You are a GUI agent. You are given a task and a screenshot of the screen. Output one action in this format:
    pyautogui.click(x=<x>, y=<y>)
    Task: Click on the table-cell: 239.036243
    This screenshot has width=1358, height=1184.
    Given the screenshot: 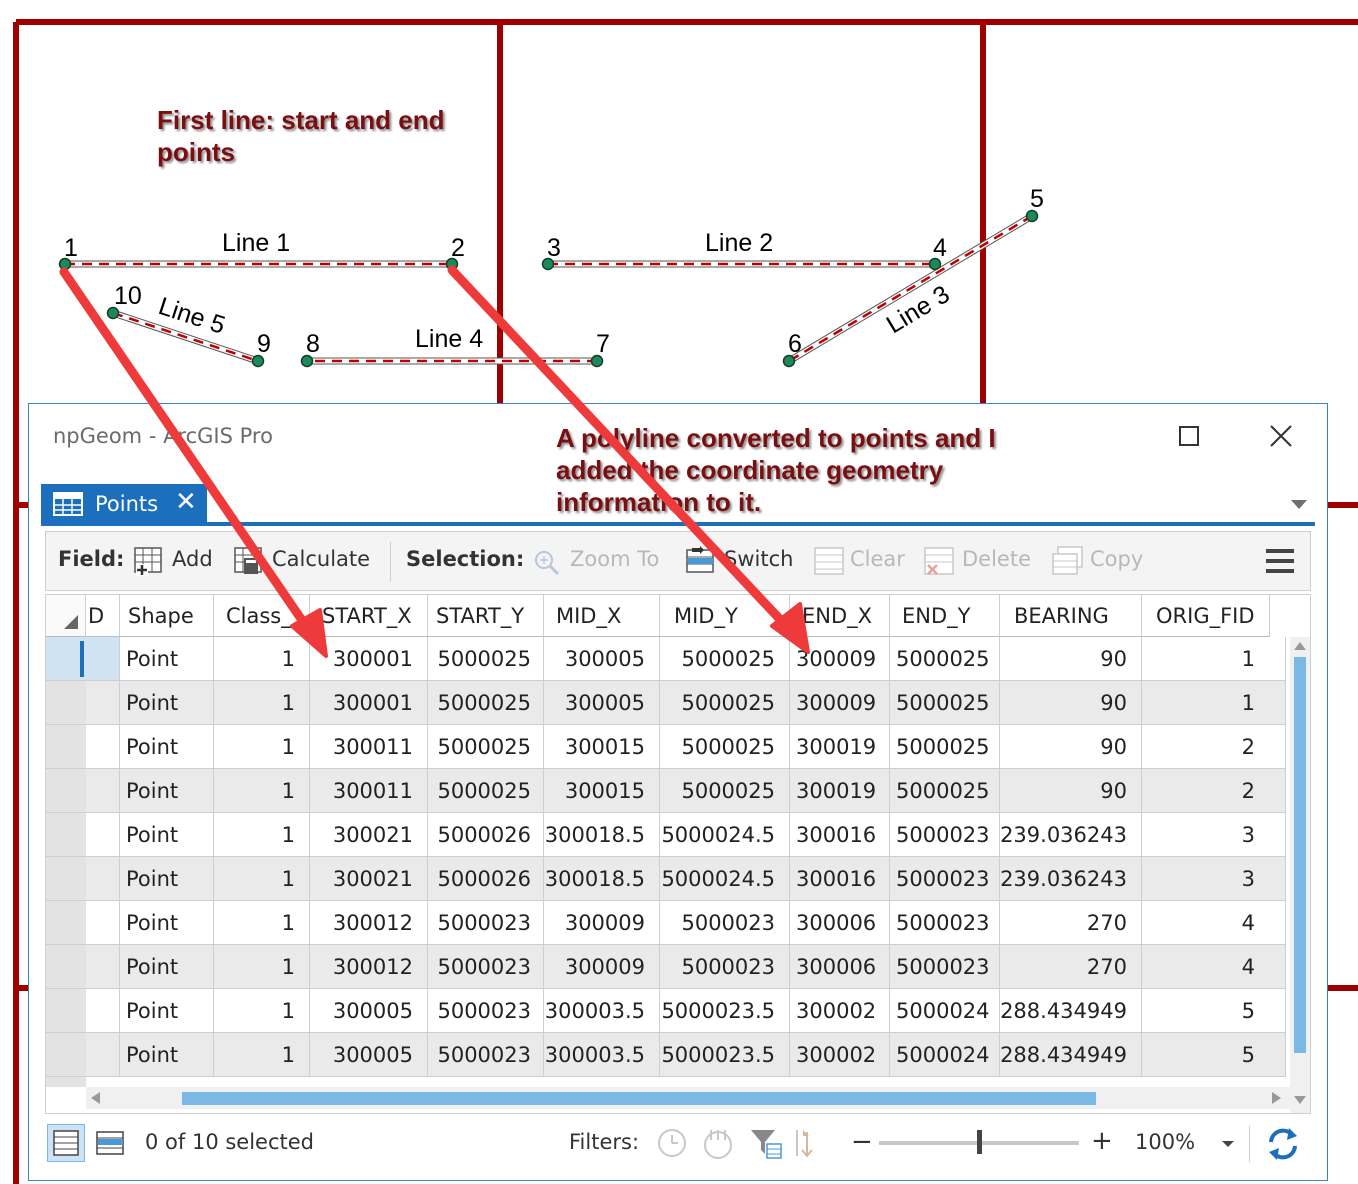 What is the action you would take?
    pyautogui.click(x=1071, y=835)
    